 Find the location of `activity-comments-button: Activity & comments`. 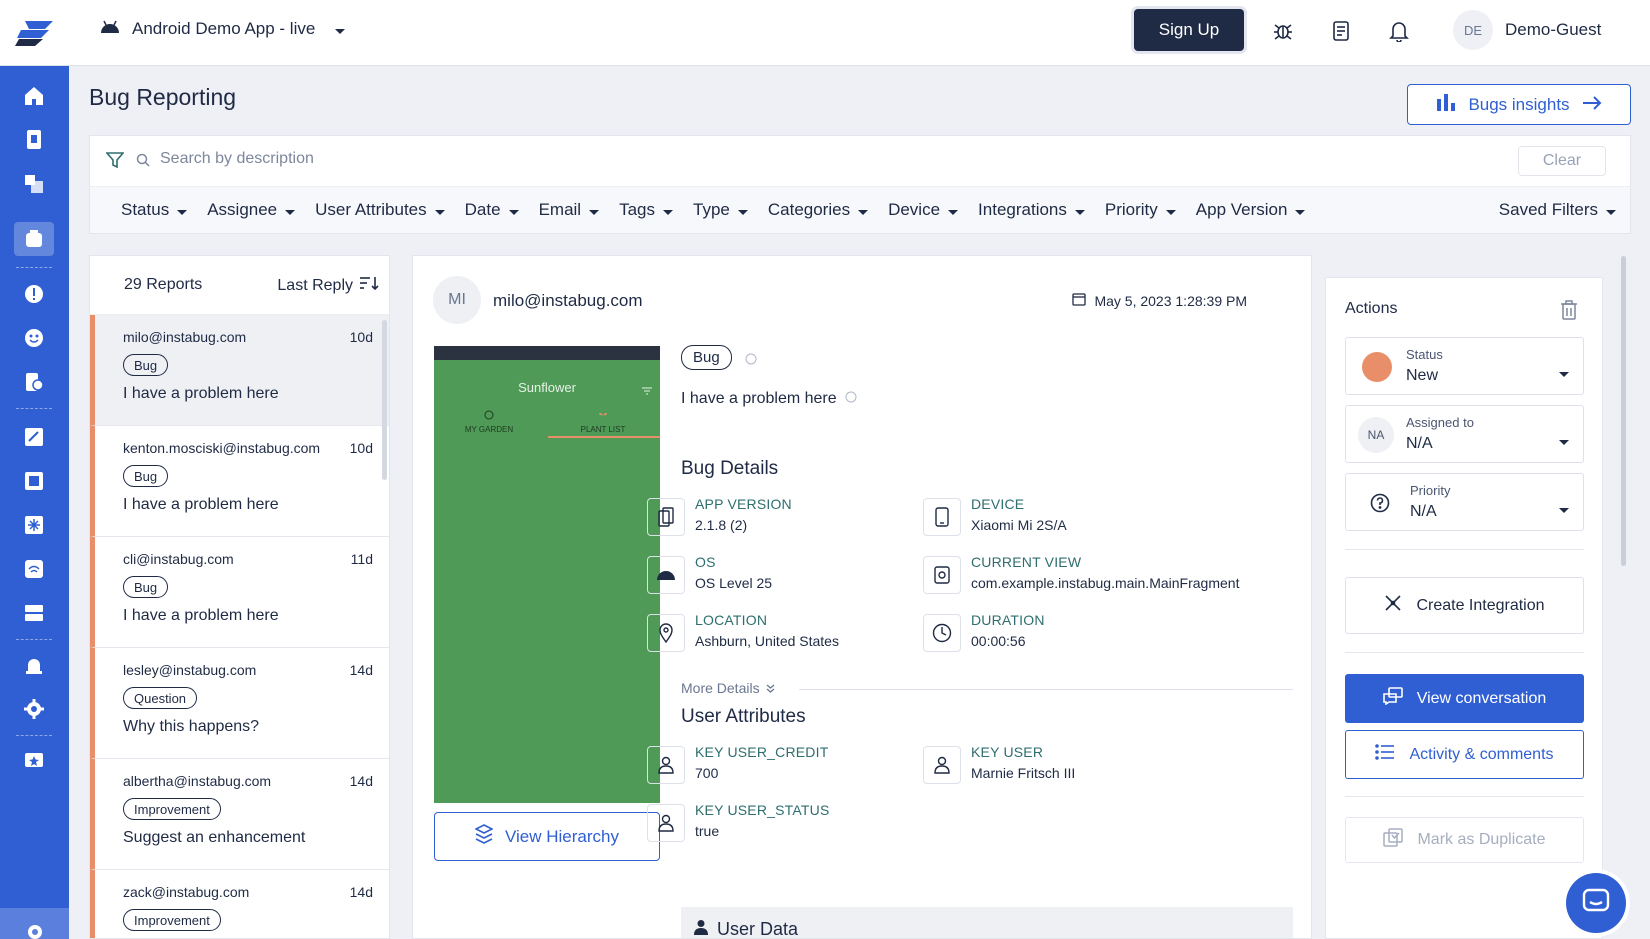

activity-comments-button: Activity & comments is located at coordinates (1464, 754).